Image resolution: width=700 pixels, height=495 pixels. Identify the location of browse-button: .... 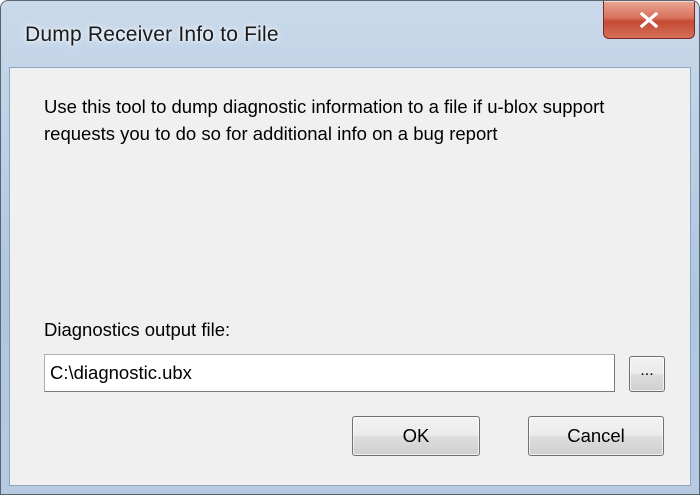
(647, 374).